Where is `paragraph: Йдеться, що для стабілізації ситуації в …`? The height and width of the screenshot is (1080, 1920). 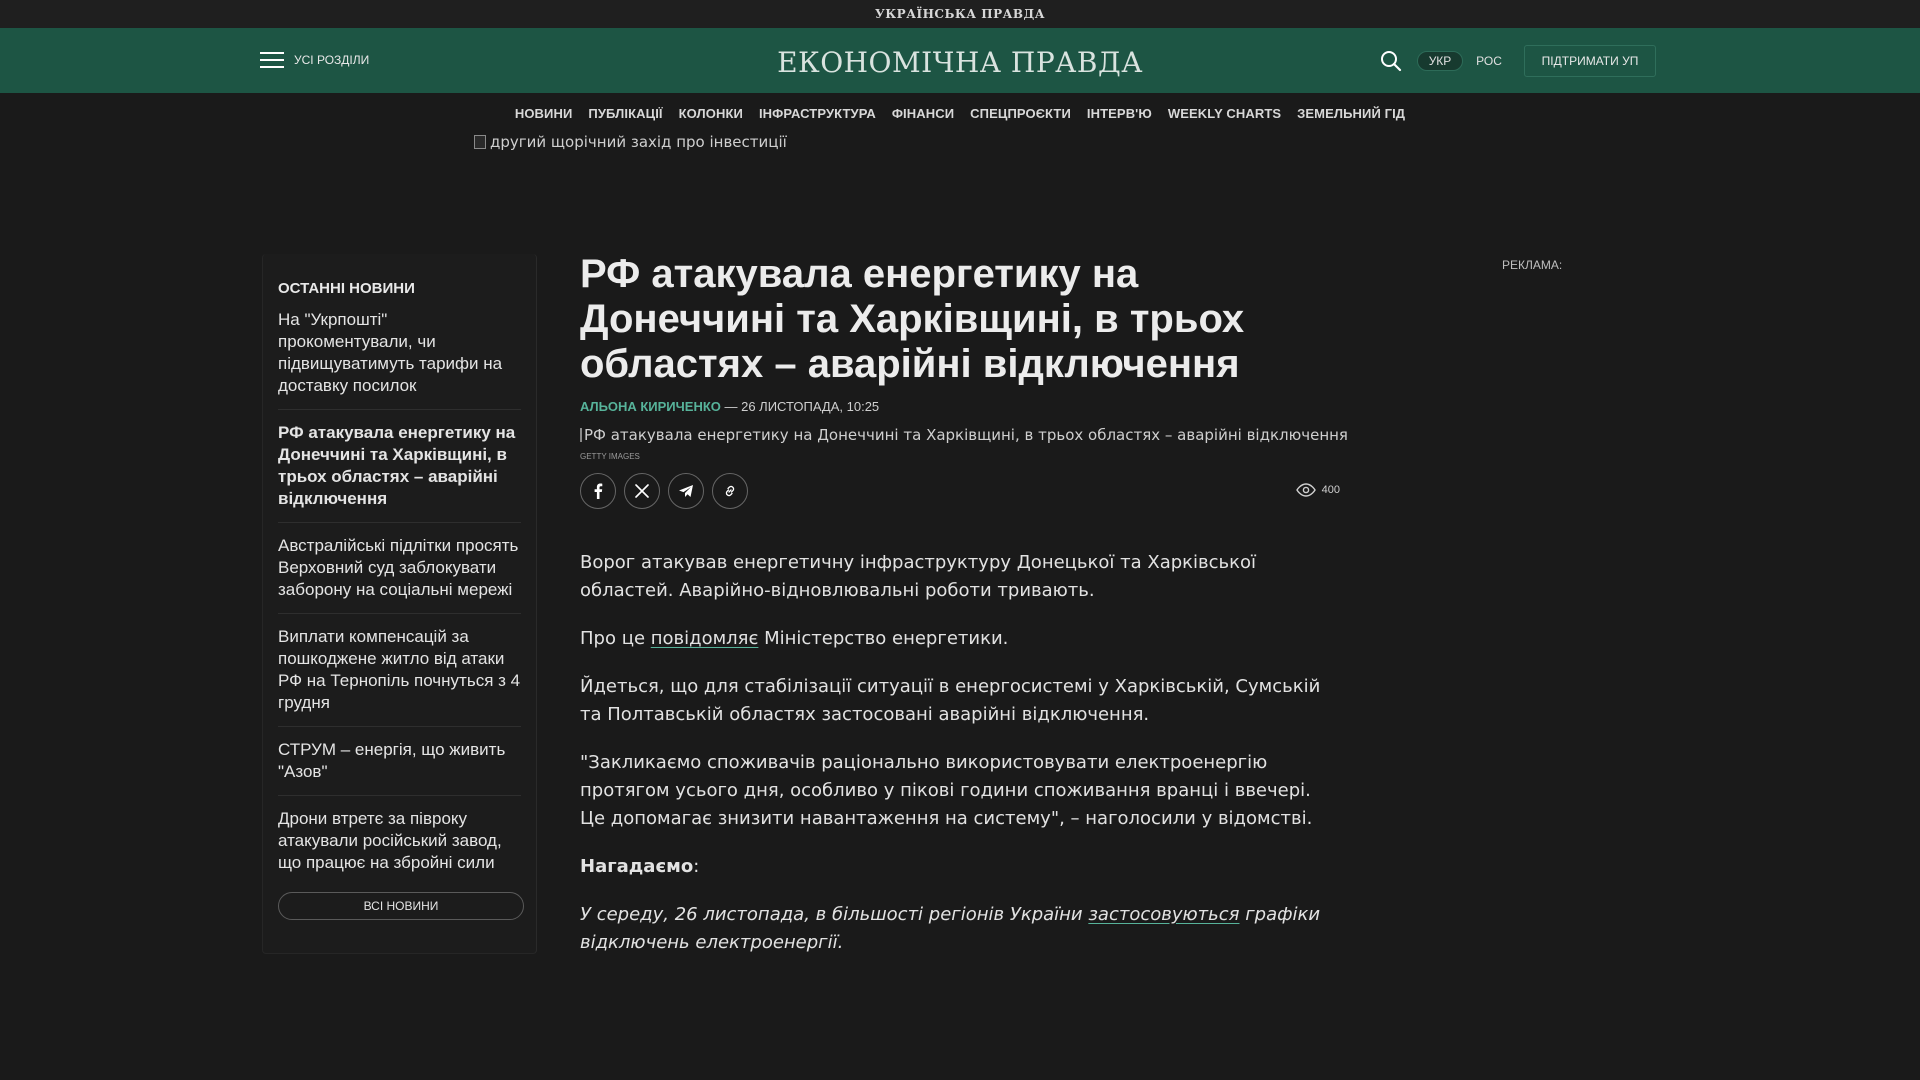 paragraph: Йдеться, що для стабілізації ситуації в … is located at coordinates (950, 700).